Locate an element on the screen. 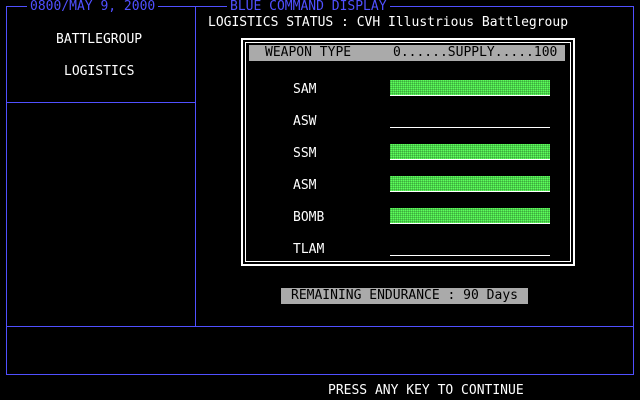 This screenshot has height=400, width=640. frame-right is located at coordinates (633, 190).